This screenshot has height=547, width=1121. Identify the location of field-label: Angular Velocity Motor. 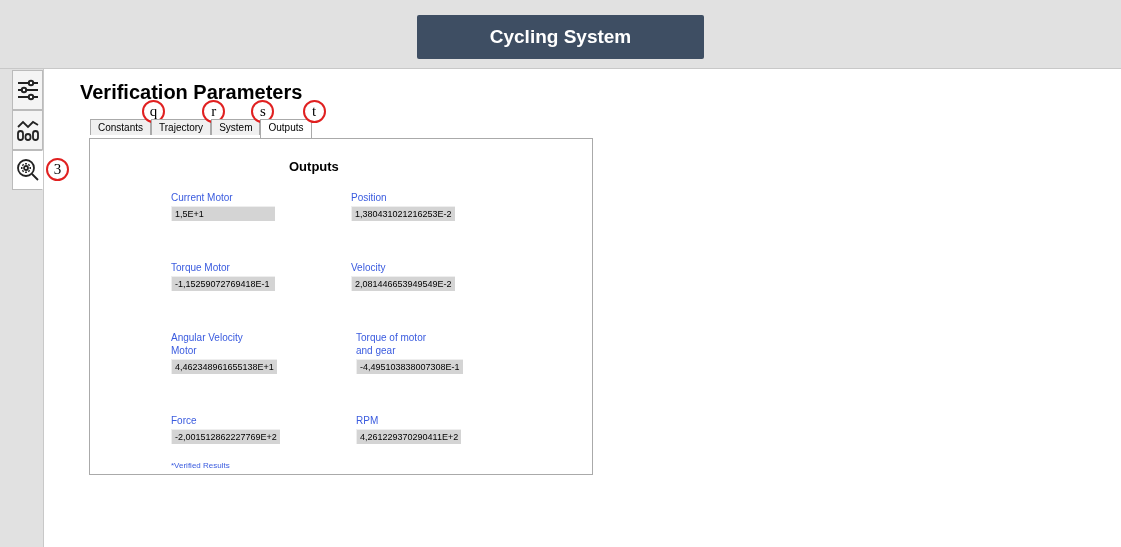
(207, 343).